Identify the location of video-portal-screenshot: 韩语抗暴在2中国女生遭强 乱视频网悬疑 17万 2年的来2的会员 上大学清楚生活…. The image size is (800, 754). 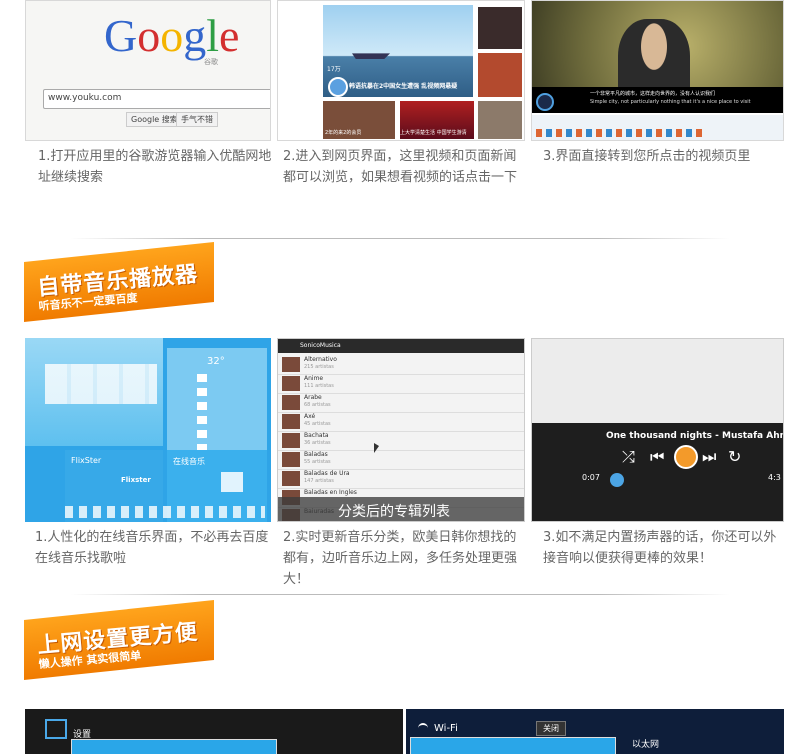
(401, 70).